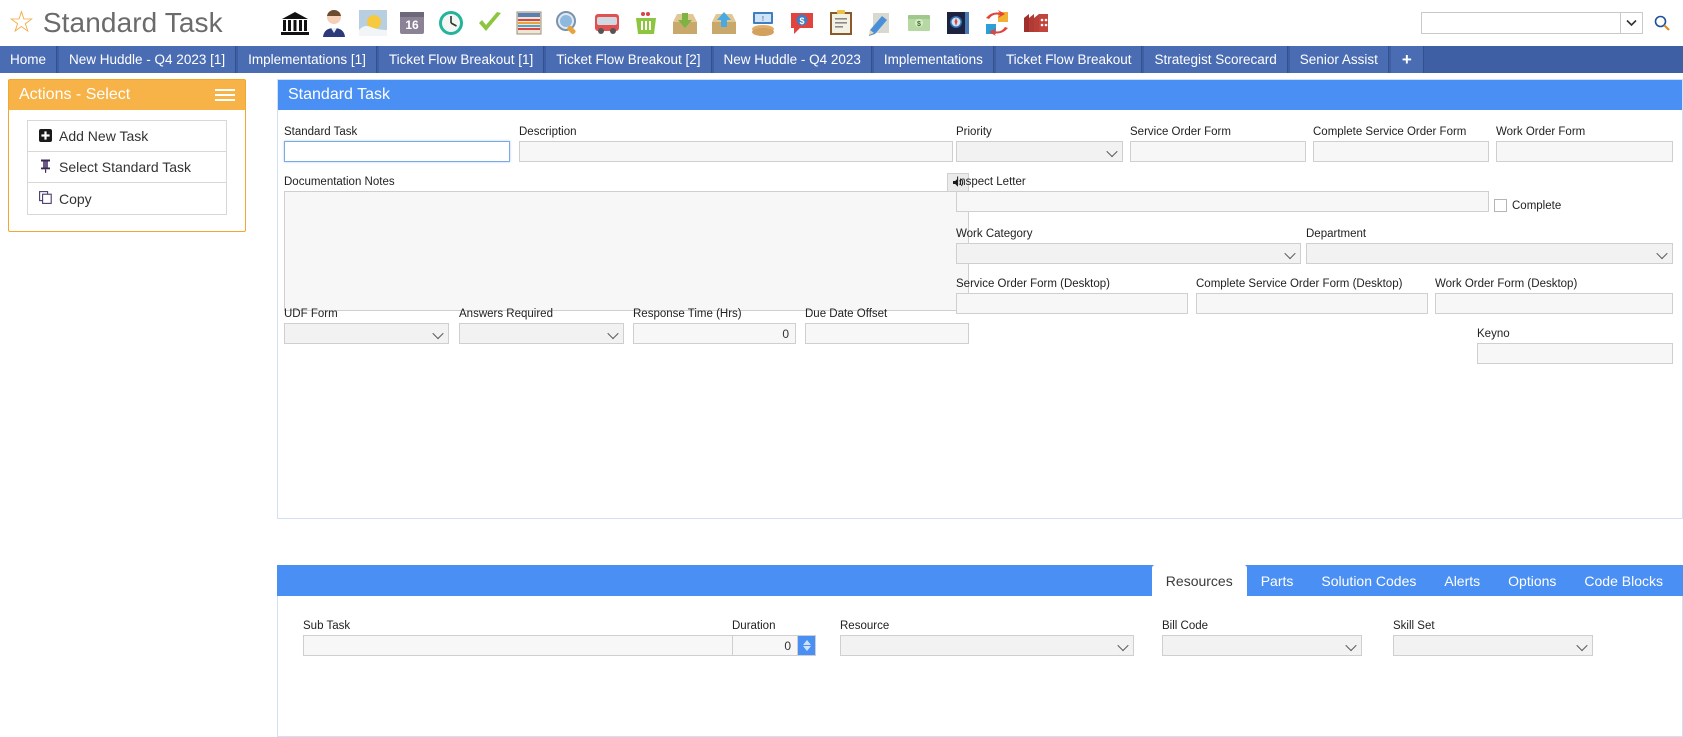 The height and width of the screenshot is (737, 1683). I want to click on field-duration: Duration, so click(774, 638).